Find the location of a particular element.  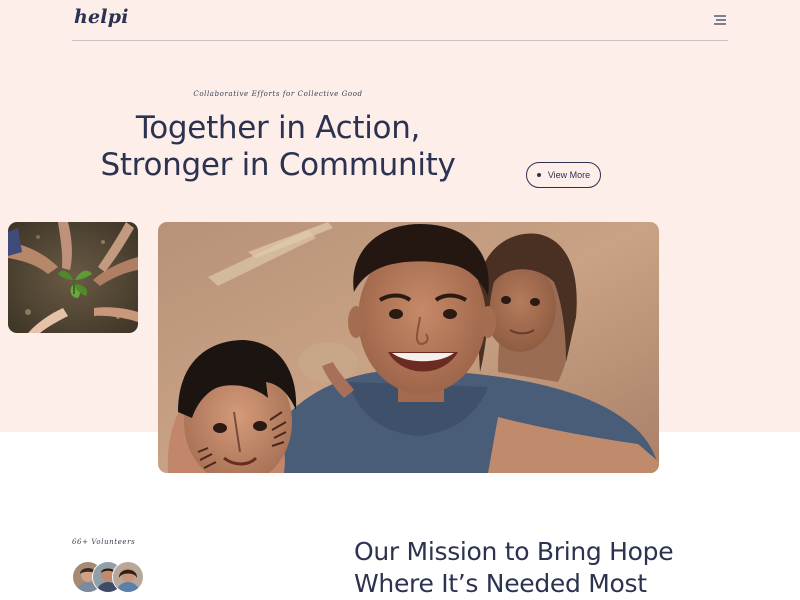

view-more-button: View More is located at coordinates (563, 175).